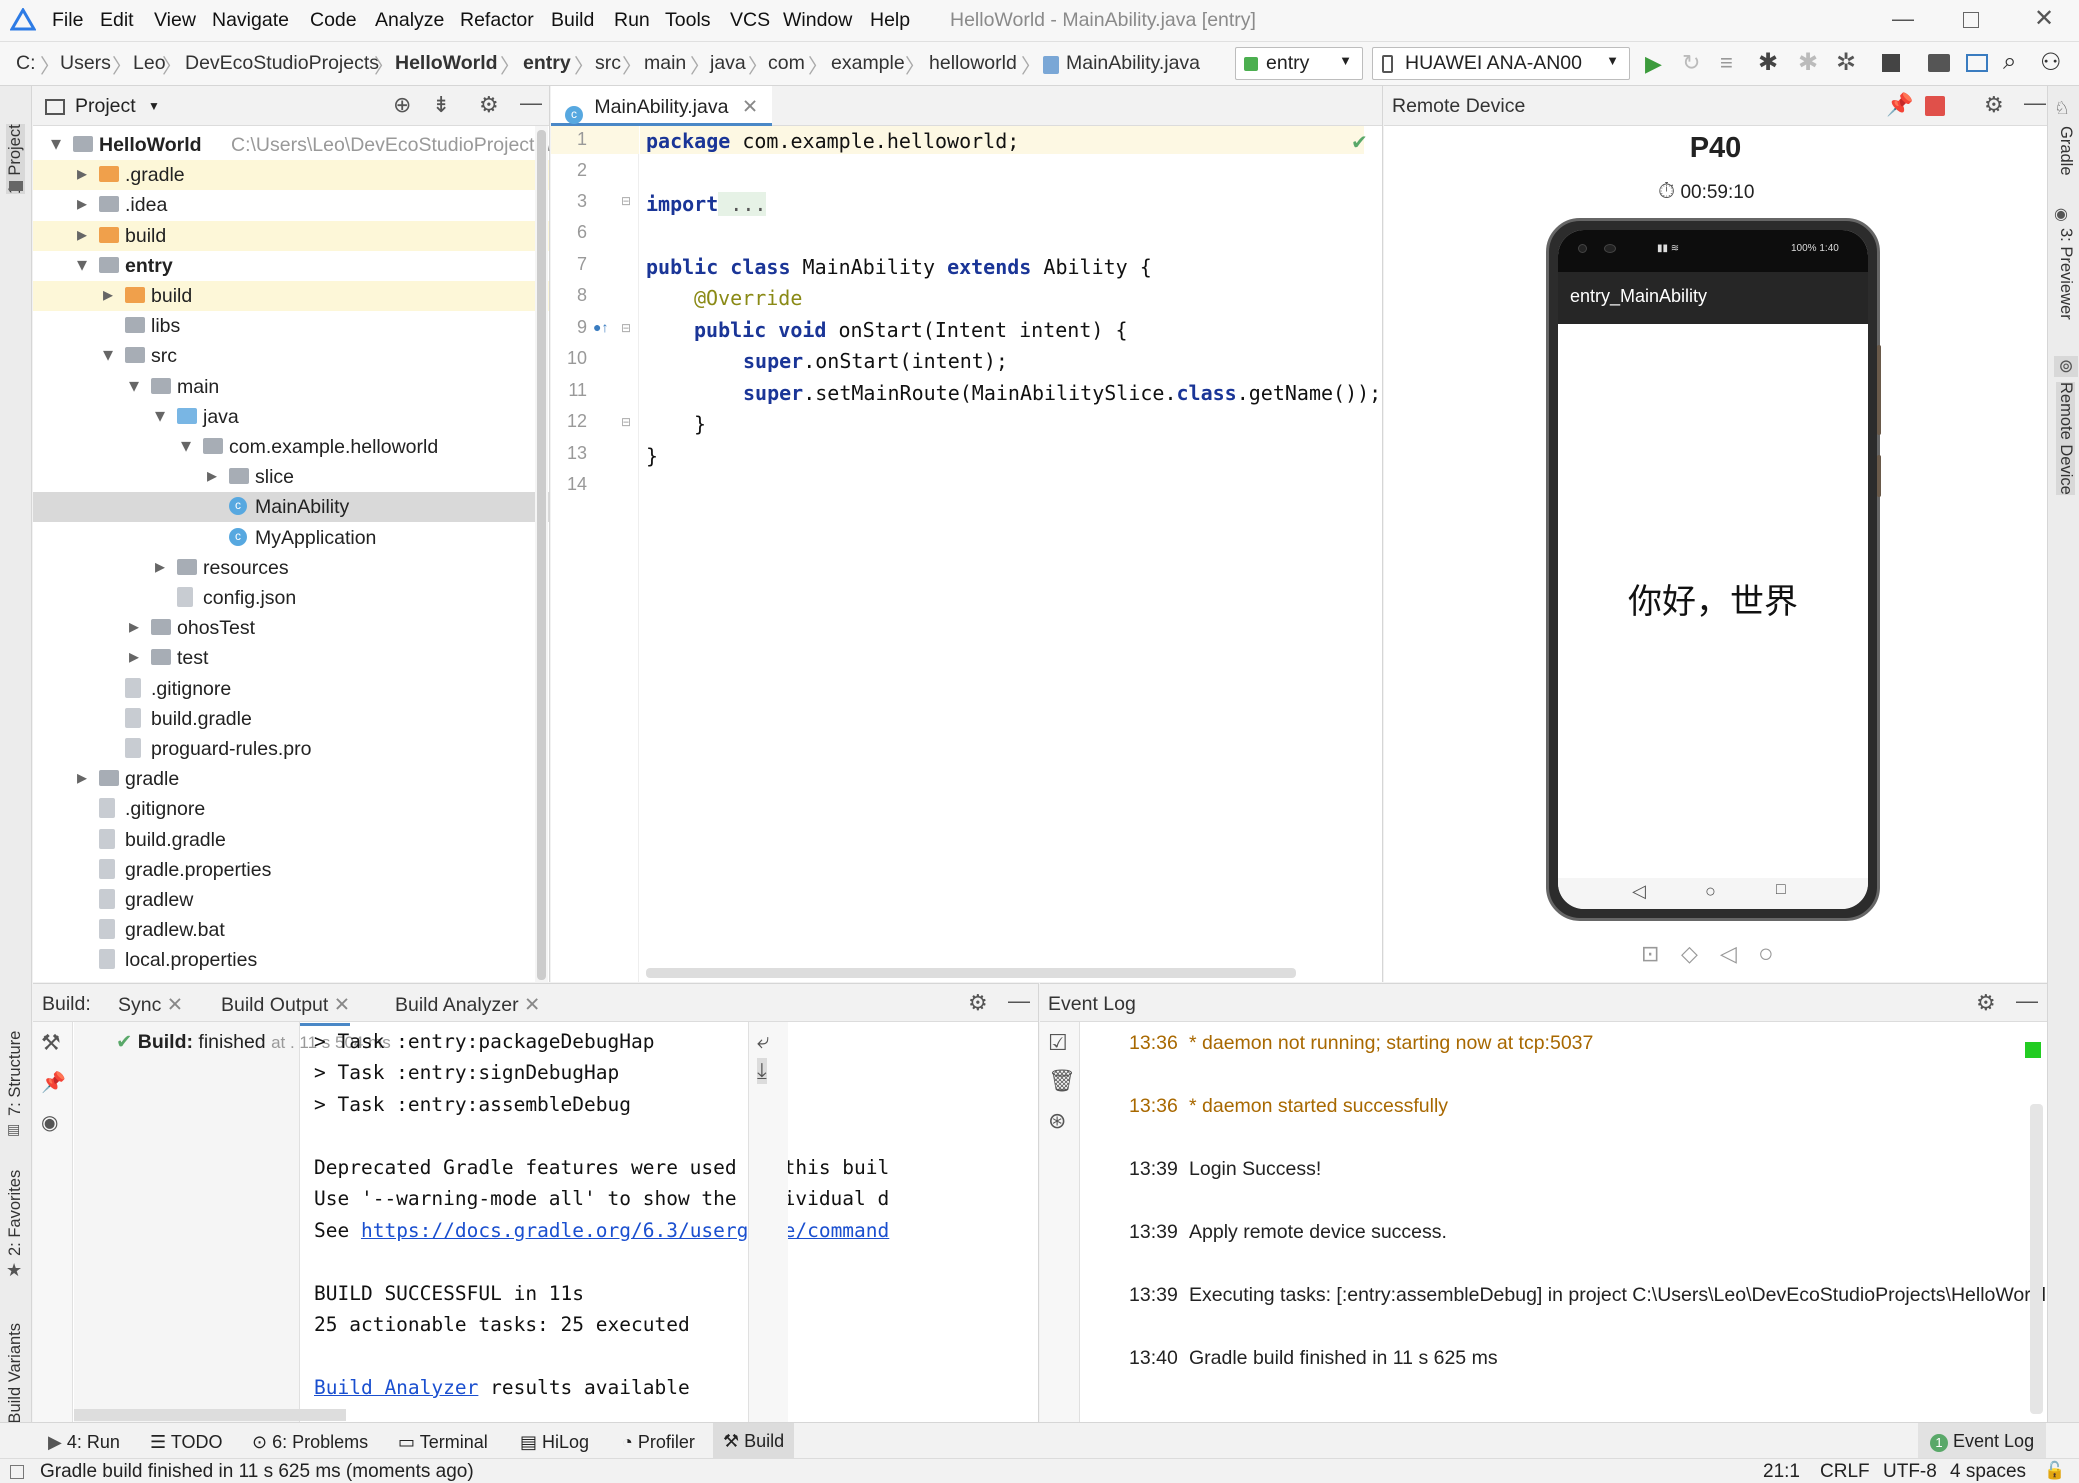 This screenshot has width=2079, height=1483. What do you see at coordinates (291, 568) in the screenshot?
I see `tree-item: ▸ resources` at bounding box center [291, 568].